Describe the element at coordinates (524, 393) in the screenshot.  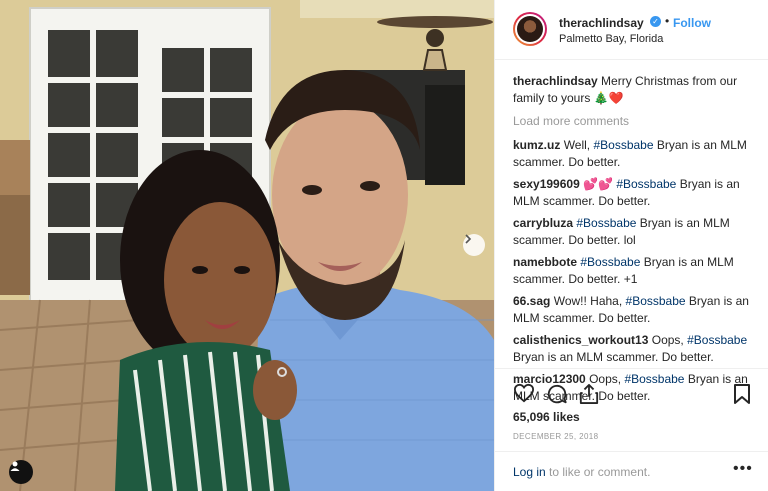
I see `heart-icon` at that location.